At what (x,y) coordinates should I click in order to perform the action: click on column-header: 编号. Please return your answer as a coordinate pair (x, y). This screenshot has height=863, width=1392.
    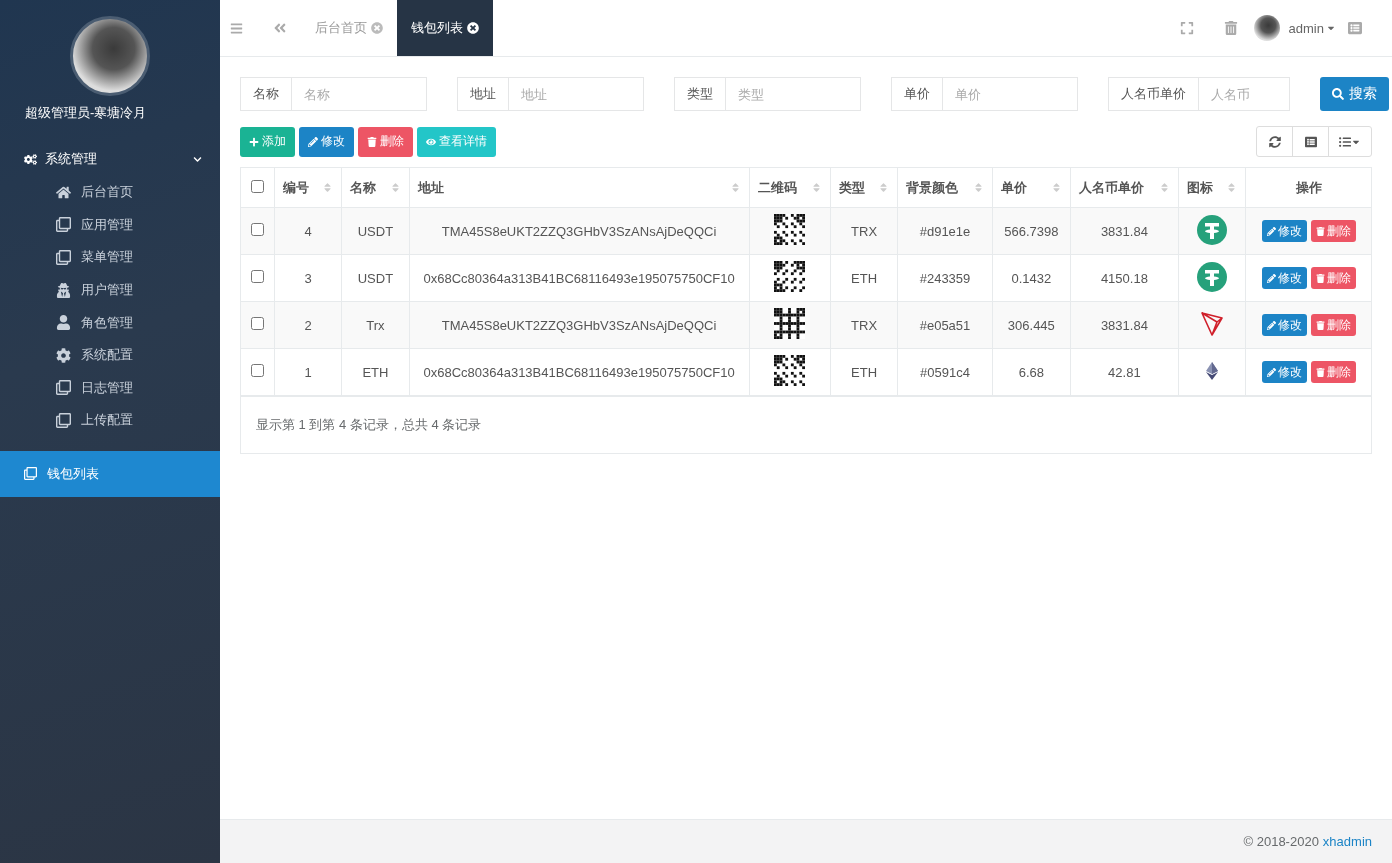
    Looking at the image, I should click on (296, 187).